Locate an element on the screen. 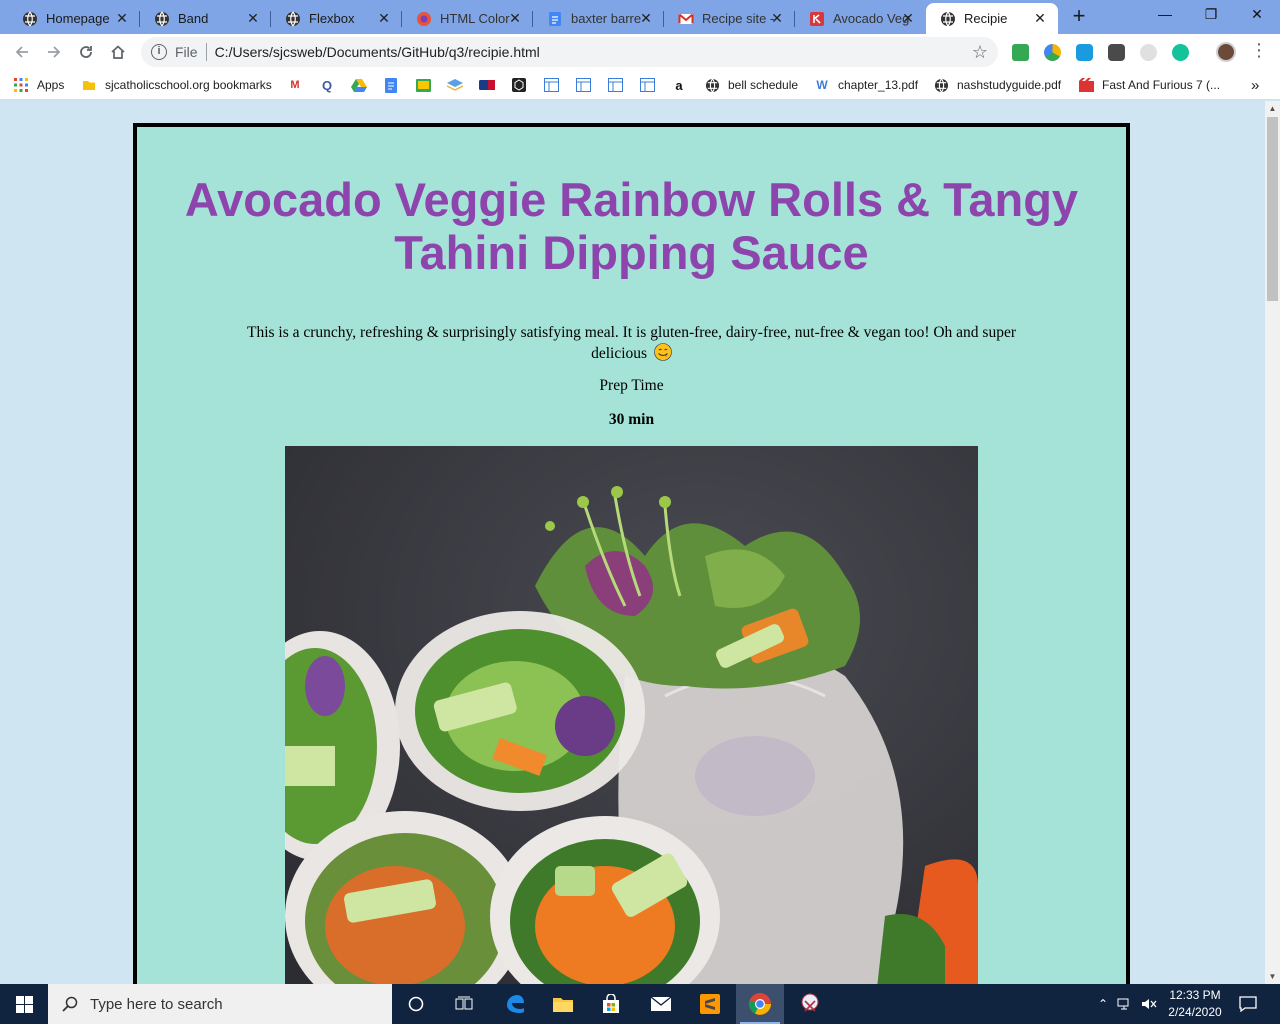 The height and width of the screenshot is (1024, 1280). tab-baxter-barre: baxter barre ✕ is located at coordinates (598, 18).